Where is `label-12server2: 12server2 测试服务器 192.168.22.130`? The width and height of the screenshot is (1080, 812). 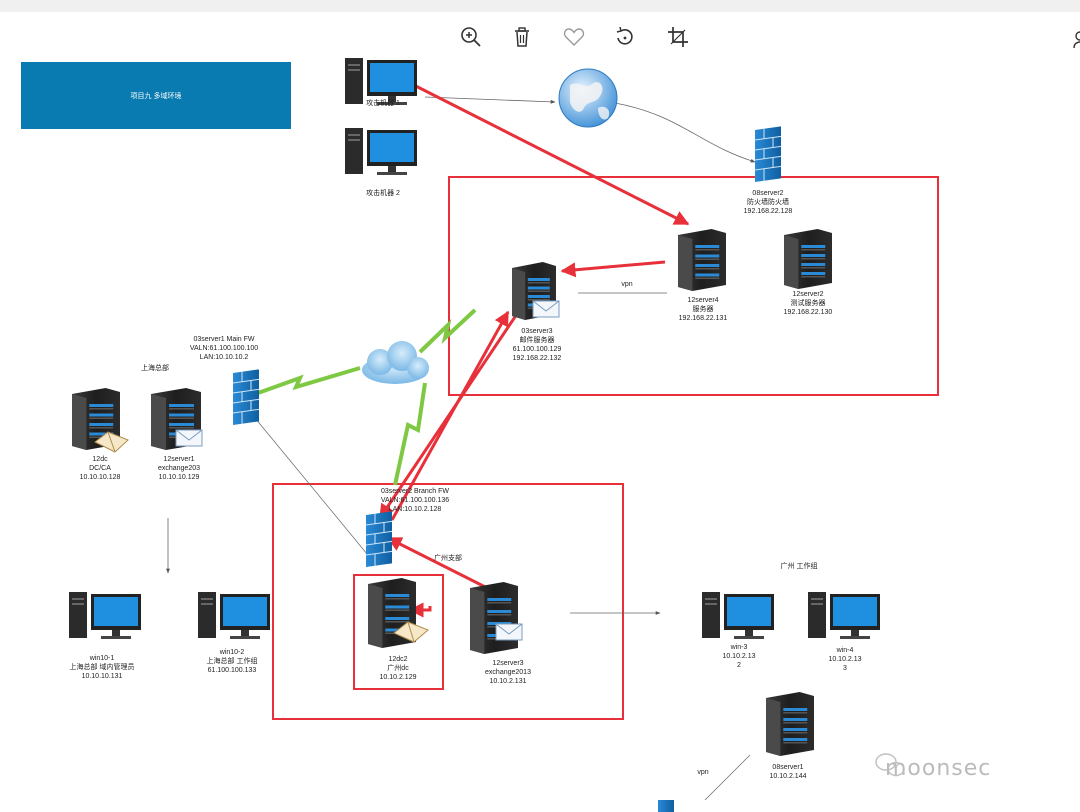 label-12server2: 12server2 测试服务器 192.168.22.130 is located at coordinates (808, 303).